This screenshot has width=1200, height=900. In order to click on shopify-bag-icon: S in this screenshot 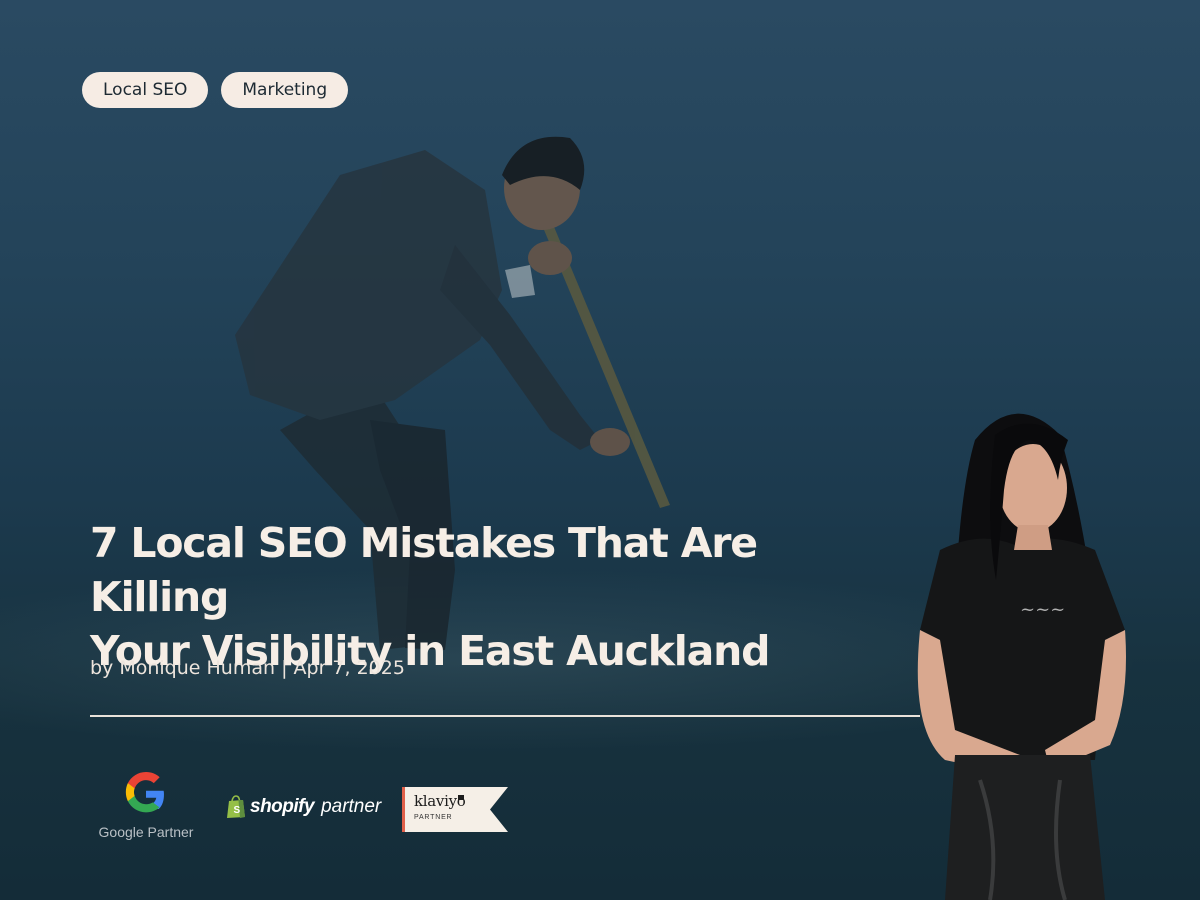, I will do `click(236, 806)`.